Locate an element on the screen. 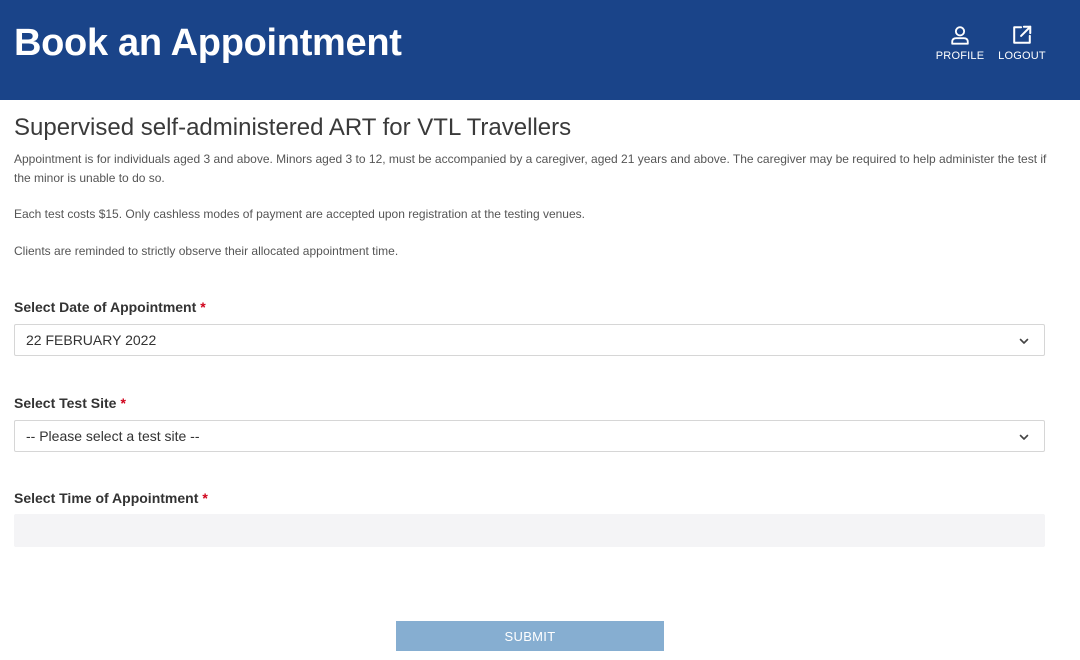  time-field-label: Select Time of Appointment * is located at coordinates (111, 498).